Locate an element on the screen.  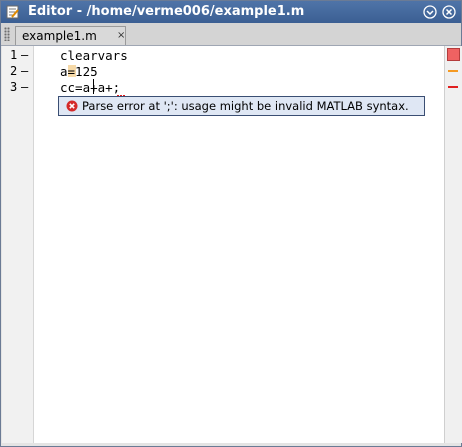
error-icon is located at coordinates (72, 106).